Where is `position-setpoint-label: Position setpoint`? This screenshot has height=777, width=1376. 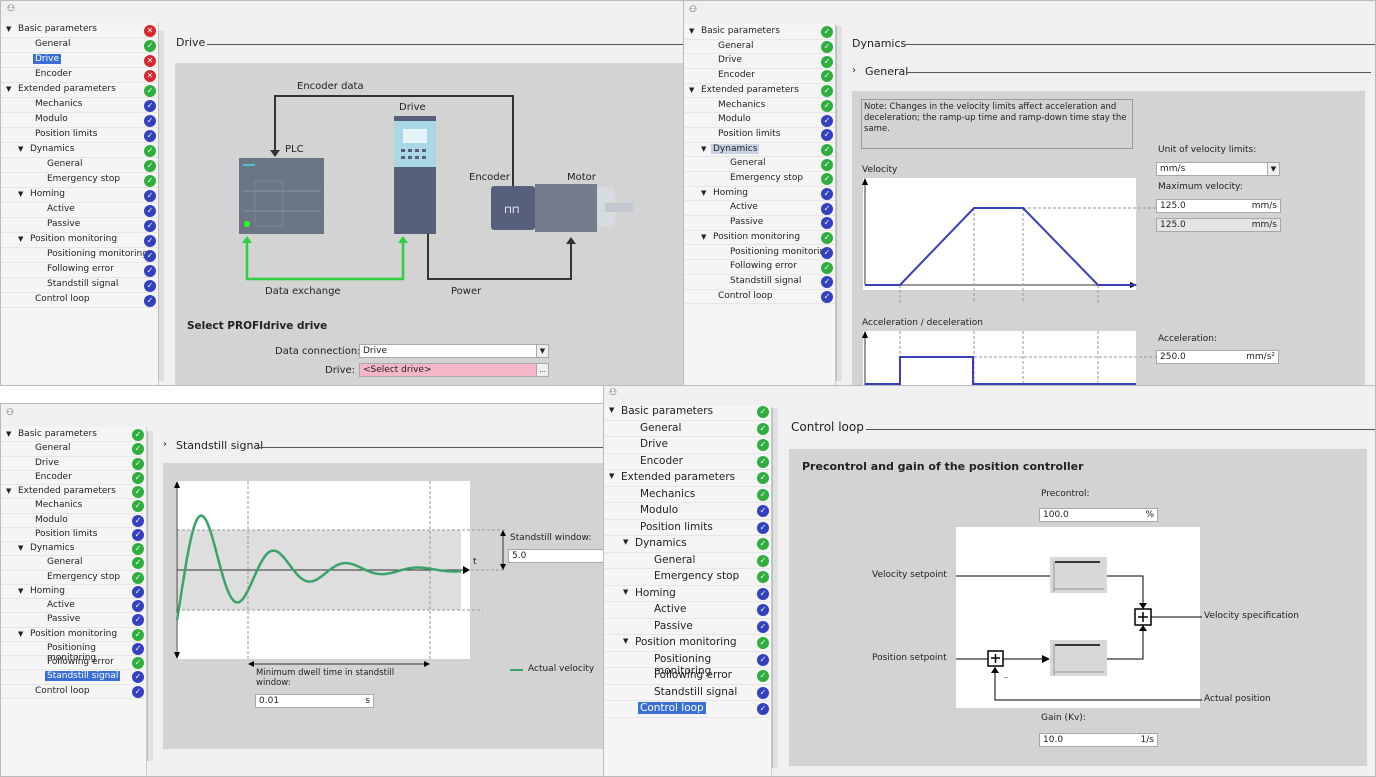
position-setpoint-label: Position setpoint is located at coordinates (909, 658).